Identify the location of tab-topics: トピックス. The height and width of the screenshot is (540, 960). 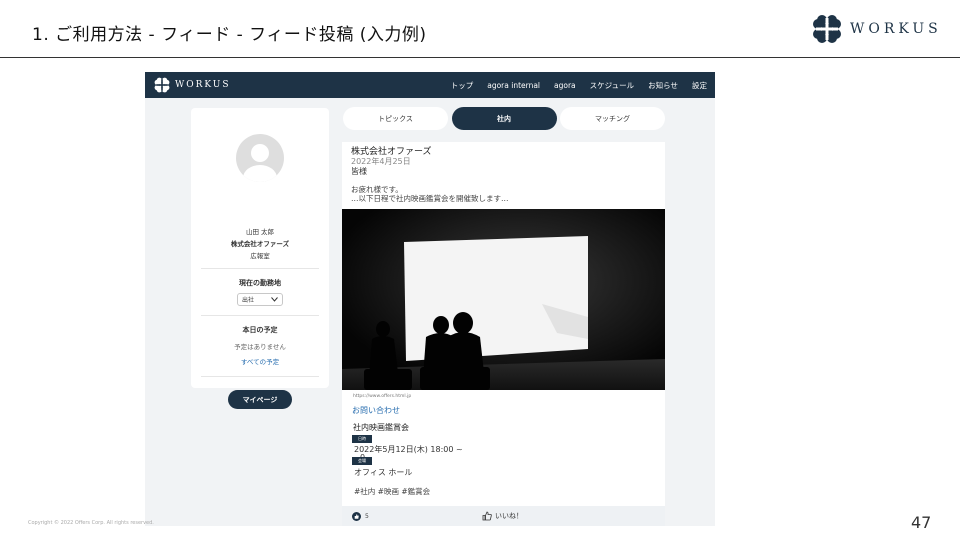
(395, 118).